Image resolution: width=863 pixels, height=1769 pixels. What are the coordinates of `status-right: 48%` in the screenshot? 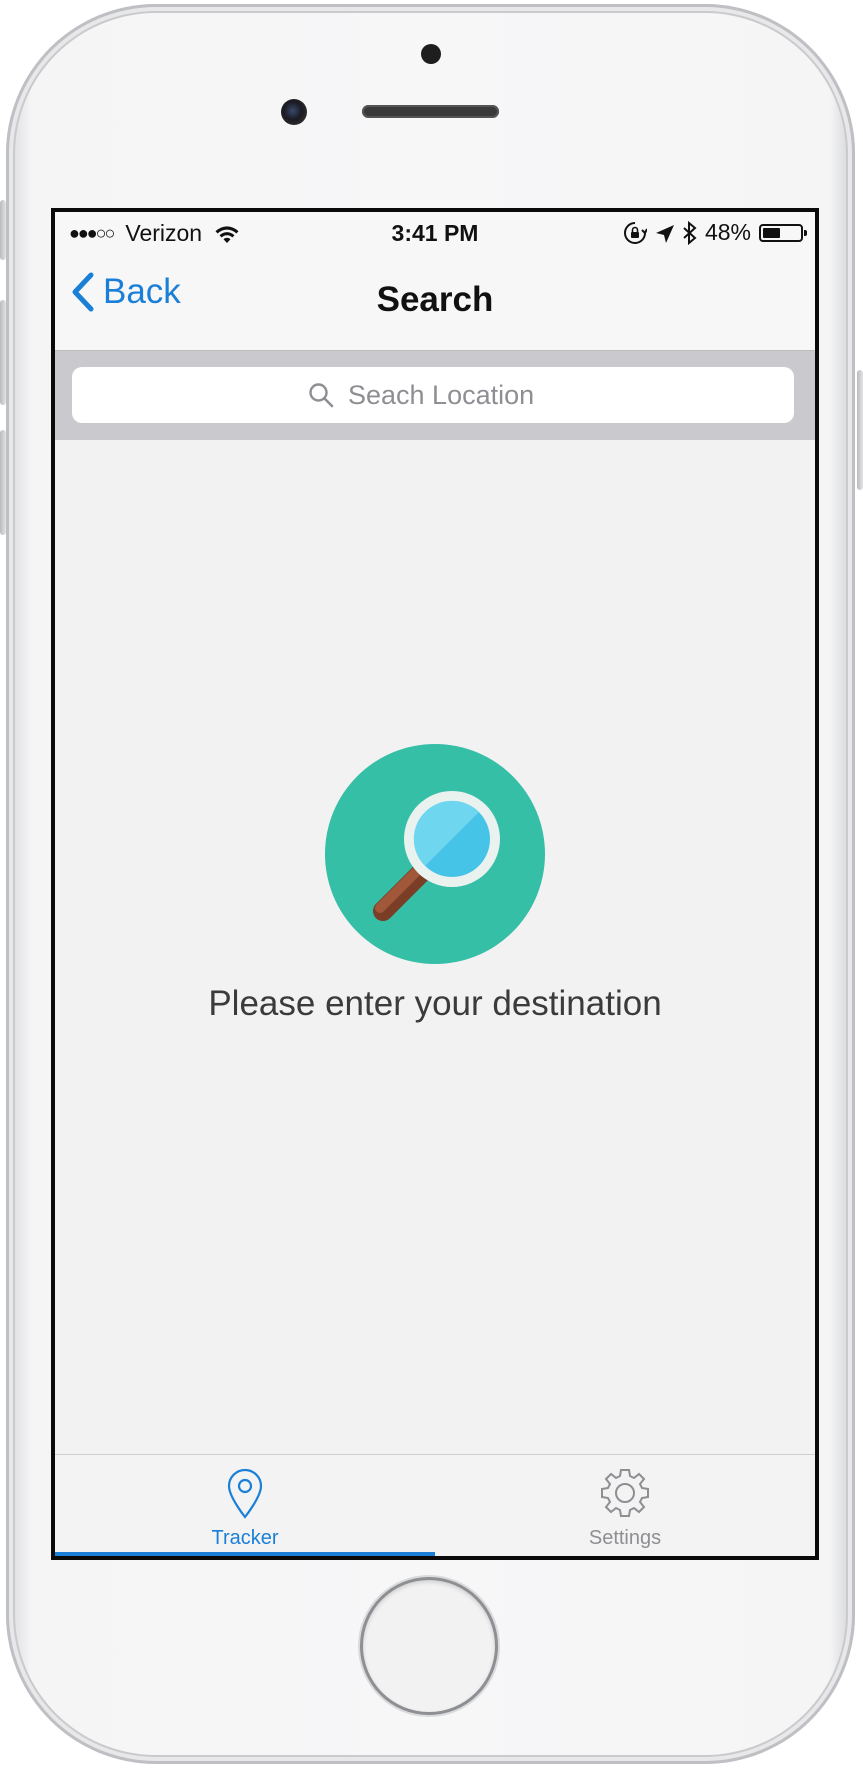 It's located at (715, 232).